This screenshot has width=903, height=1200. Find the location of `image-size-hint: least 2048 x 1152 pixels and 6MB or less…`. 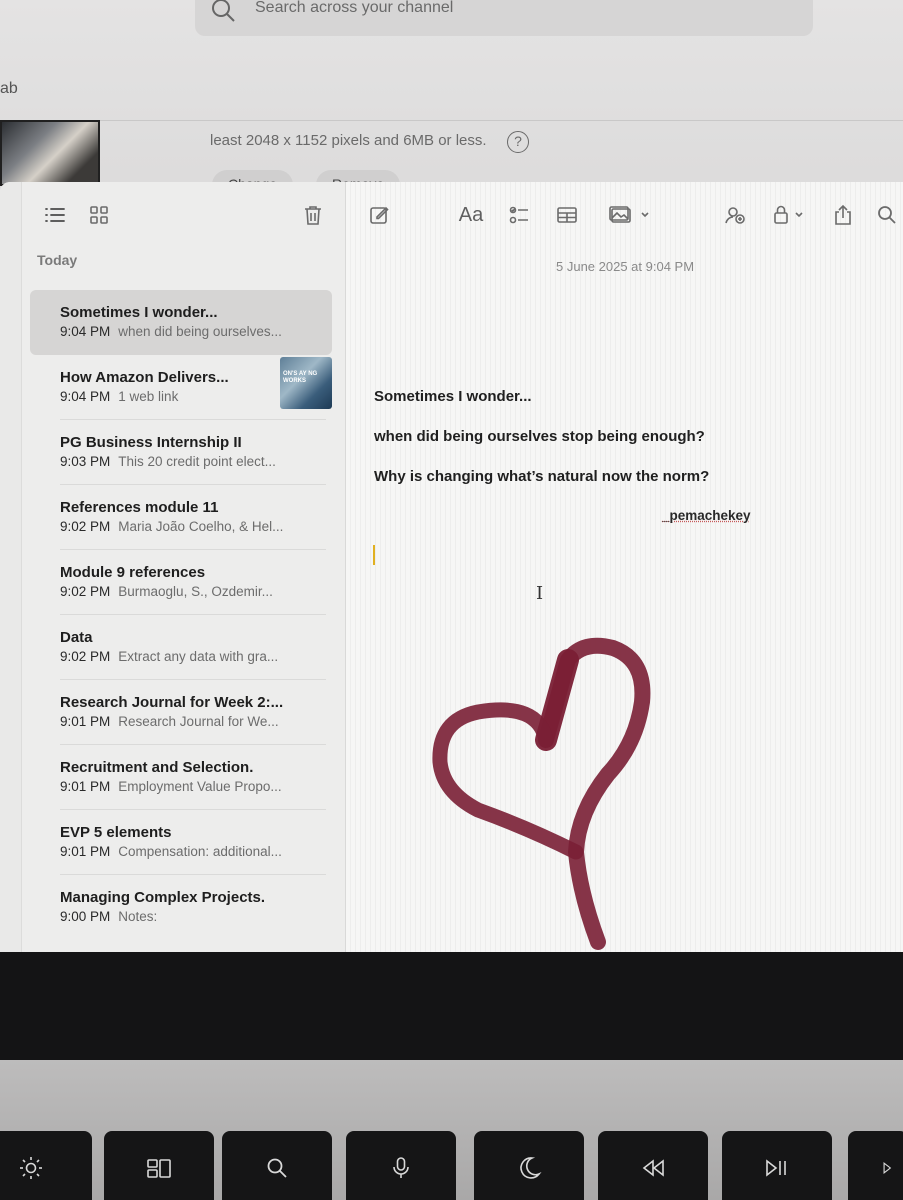

image-size-hint: least 2048 x 1152 pixels and 6MB or less… is located at coordinates (348, 140).